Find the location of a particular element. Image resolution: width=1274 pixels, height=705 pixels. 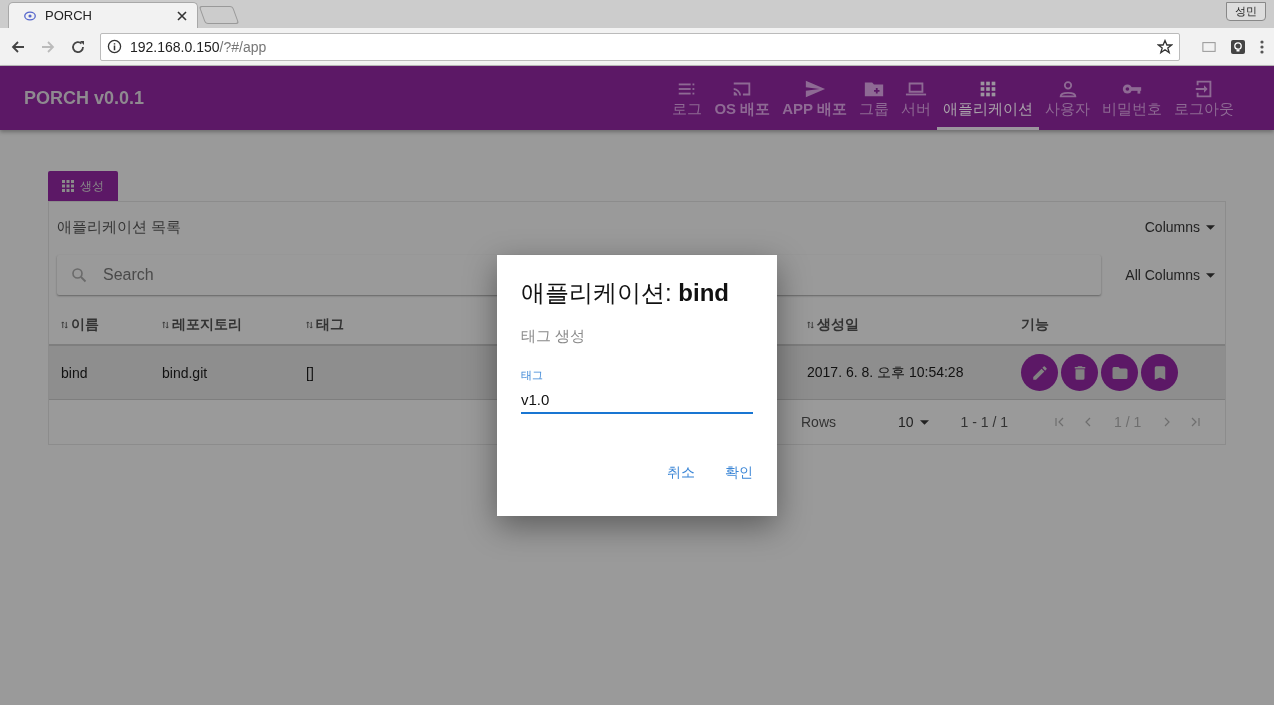

table-cell: bind.git is located at coordinates (185, 372).